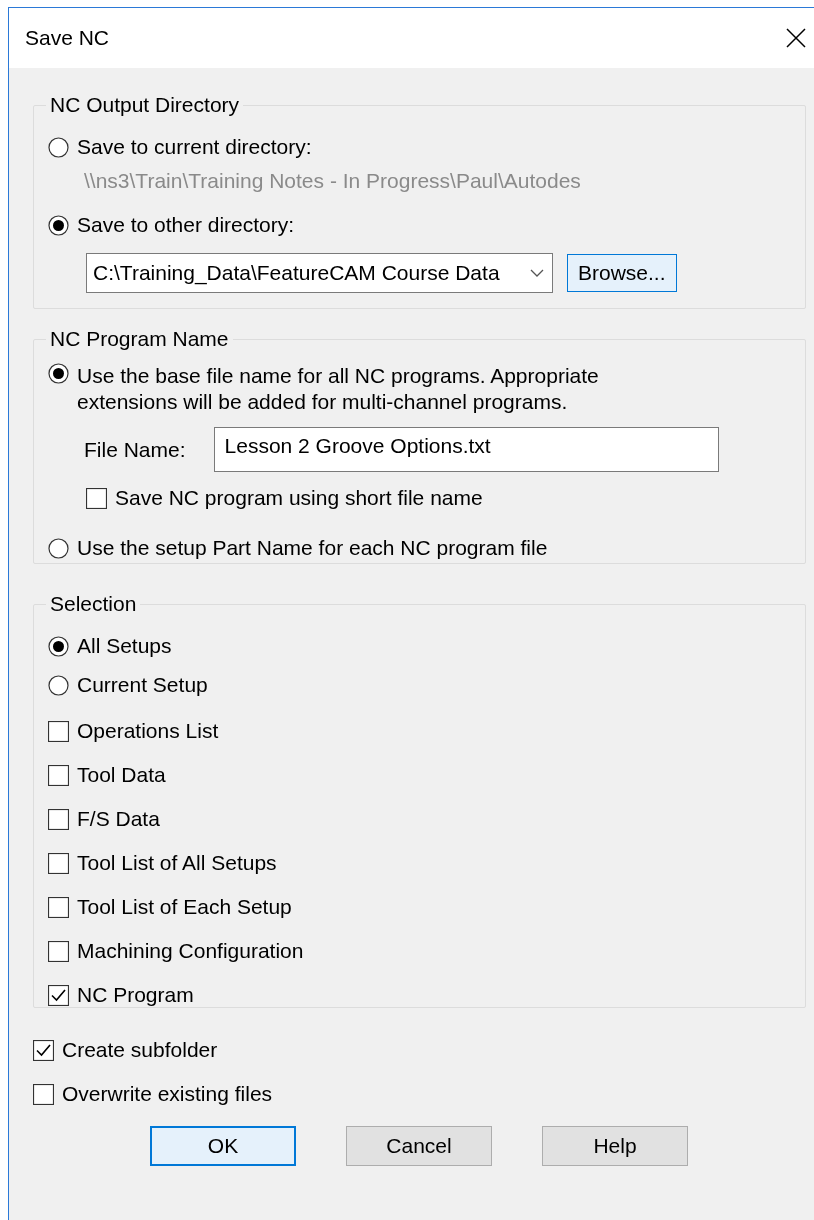  I want to click on checkbox-label: Create subfolder, so click(140, 1050).